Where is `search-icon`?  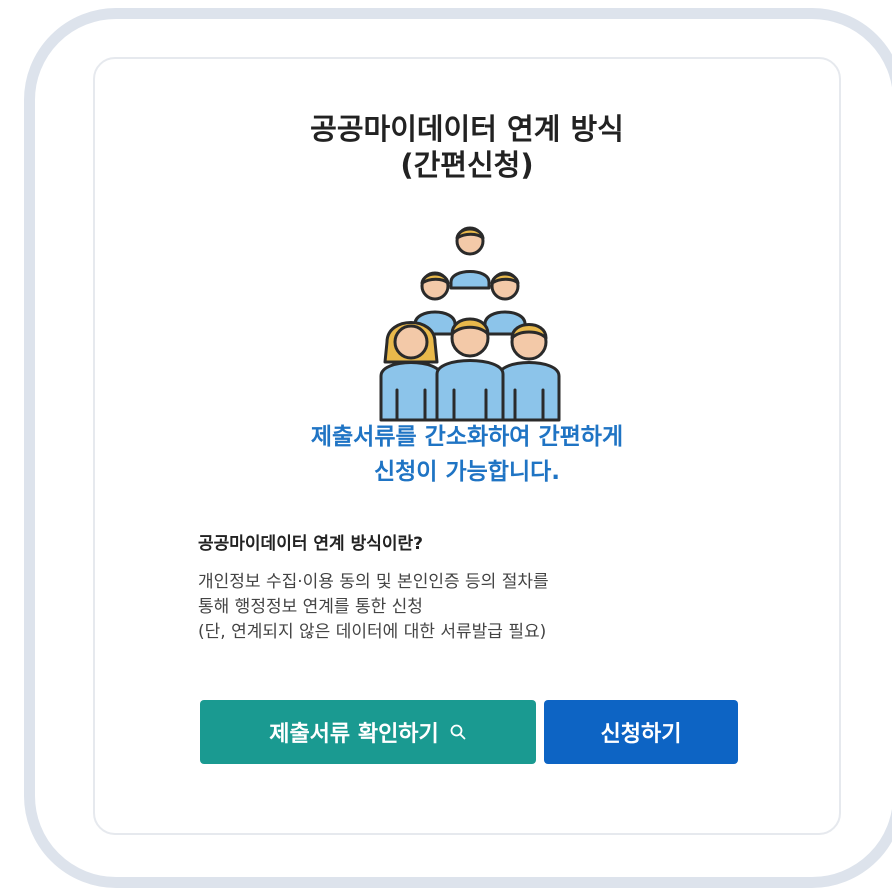
search-icon is located at coordinates (458, 732).